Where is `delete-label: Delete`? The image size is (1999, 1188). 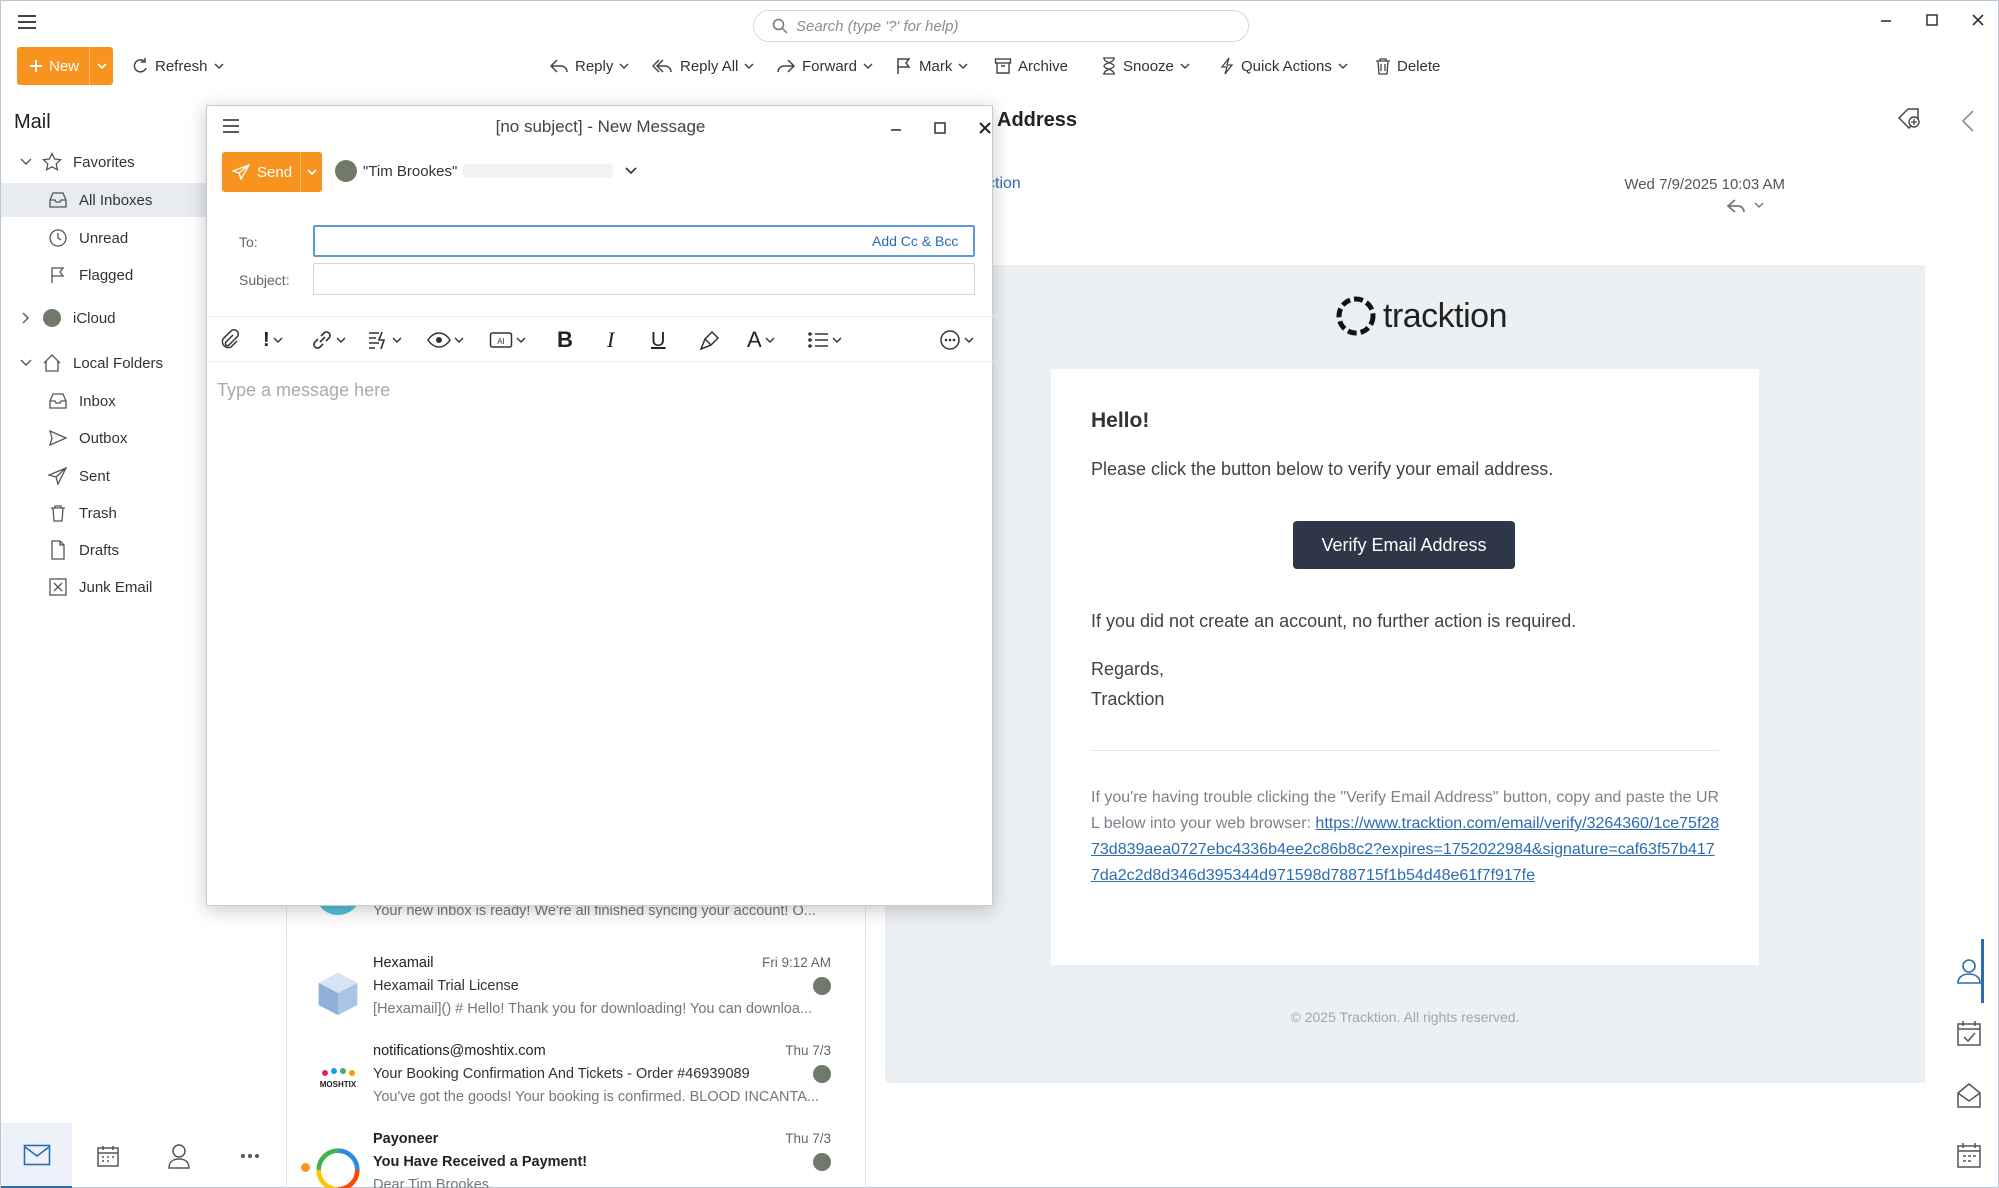
delete-label: Delete is located at coordinates (1419, 66).